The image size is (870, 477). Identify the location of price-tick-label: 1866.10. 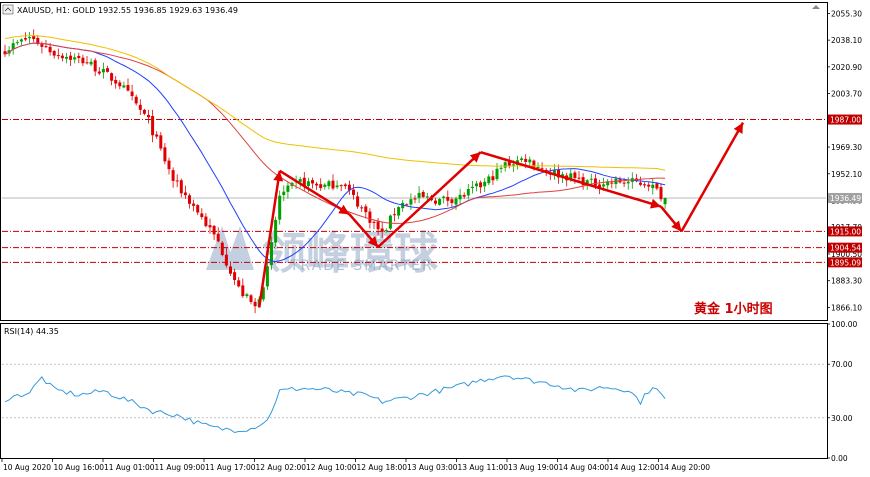
(846, 307).